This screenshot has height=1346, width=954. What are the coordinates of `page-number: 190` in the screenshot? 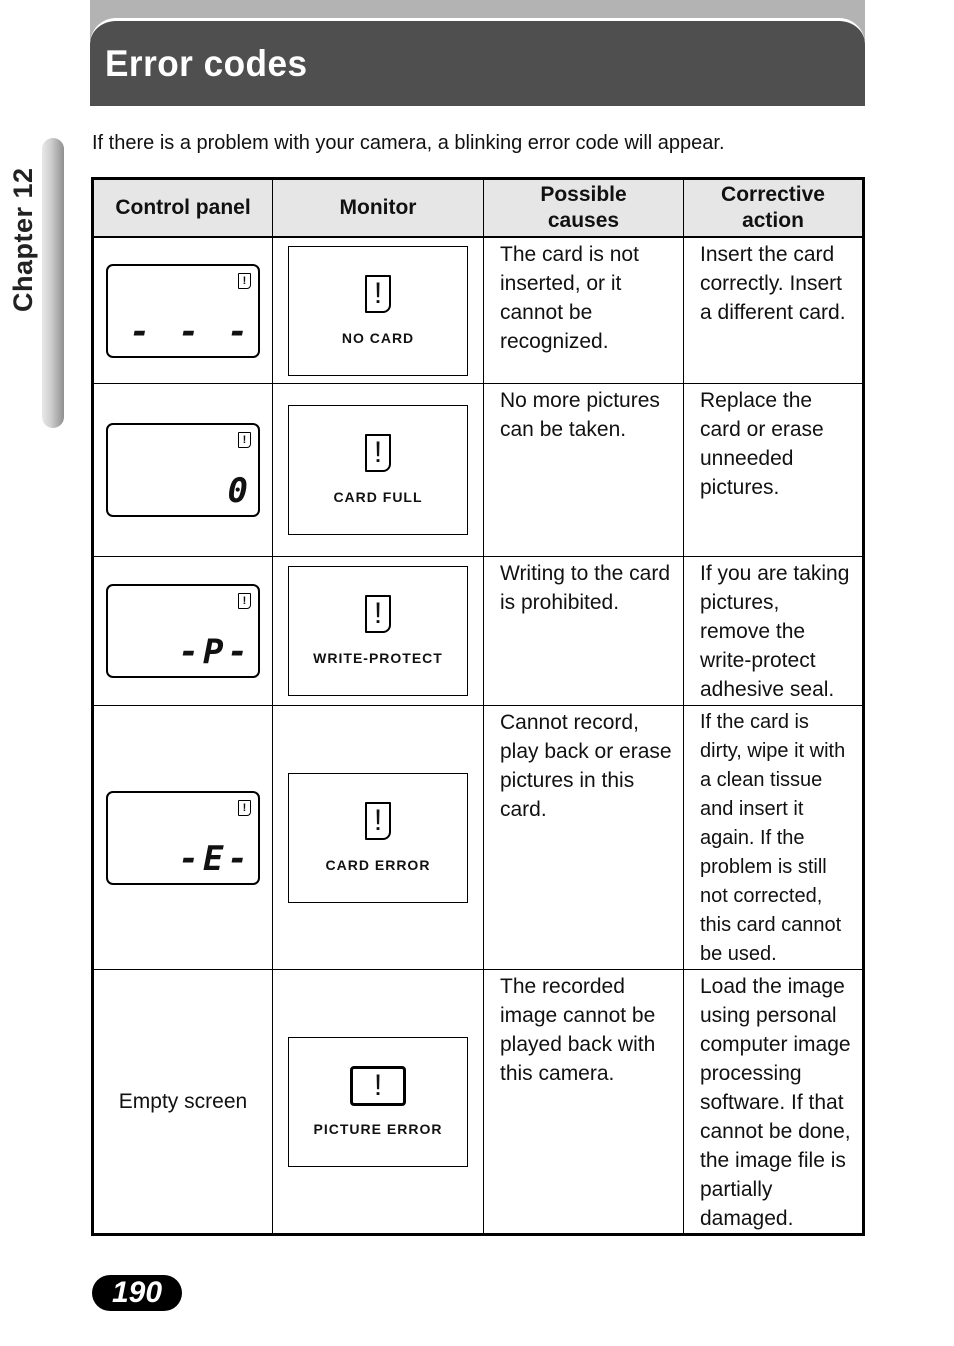 It's located at (137, 1293).